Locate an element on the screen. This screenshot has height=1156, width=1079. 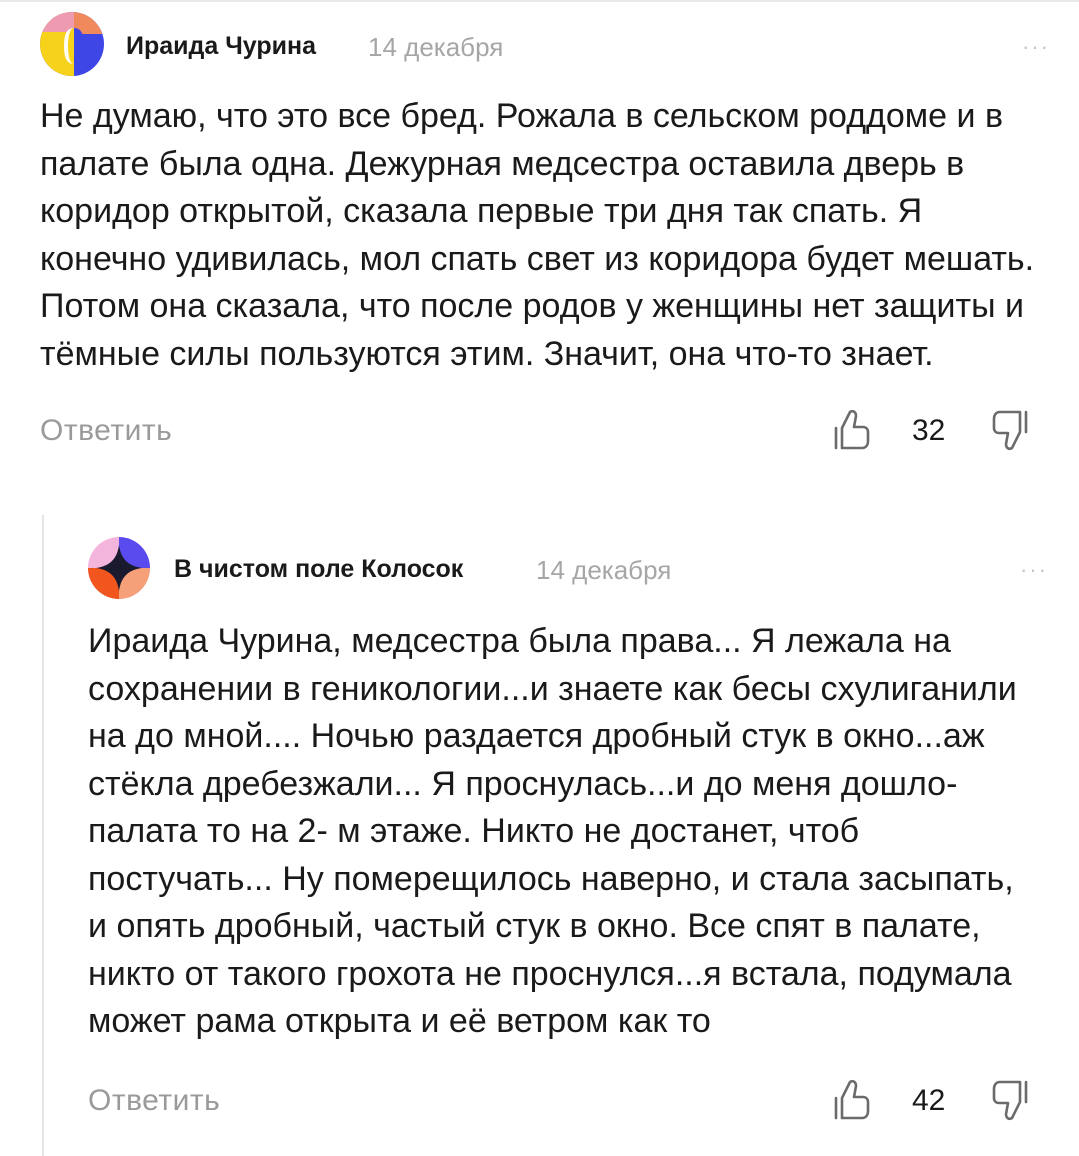
like-count: 42 is located at coordinates (929, 1100).